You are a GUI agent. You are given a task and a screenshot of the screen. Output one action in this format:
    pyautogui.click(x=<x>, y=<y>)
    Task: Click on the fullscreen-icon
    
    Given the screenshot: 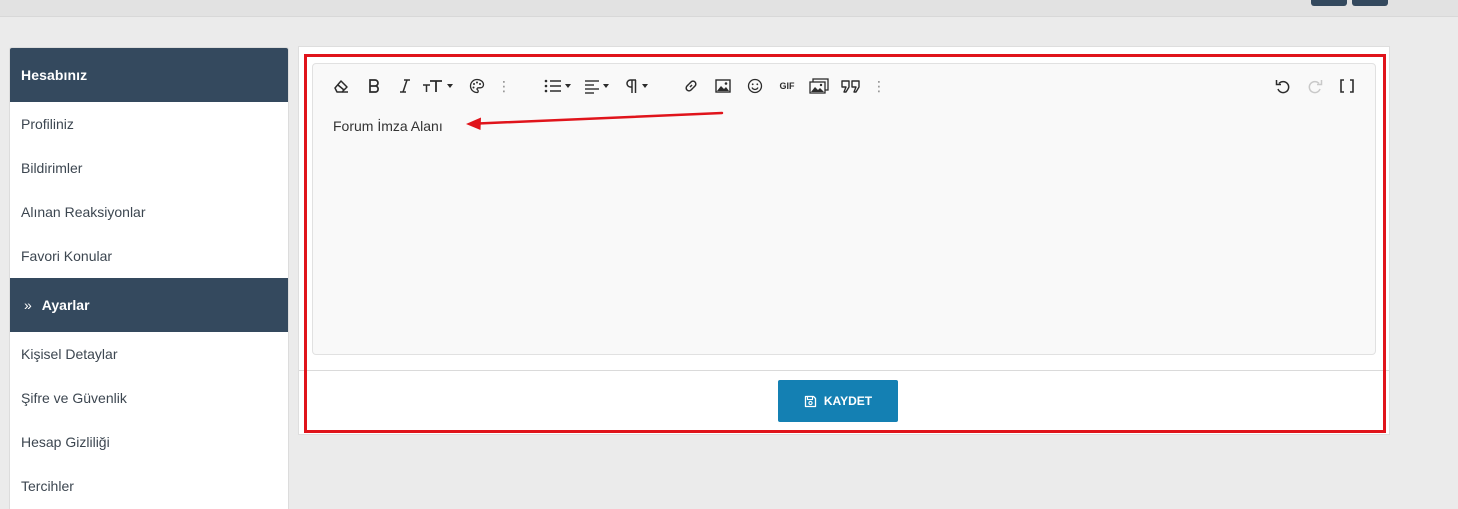 What is the action you would take?
    pyautogui.click(x=1347, y=86)
    